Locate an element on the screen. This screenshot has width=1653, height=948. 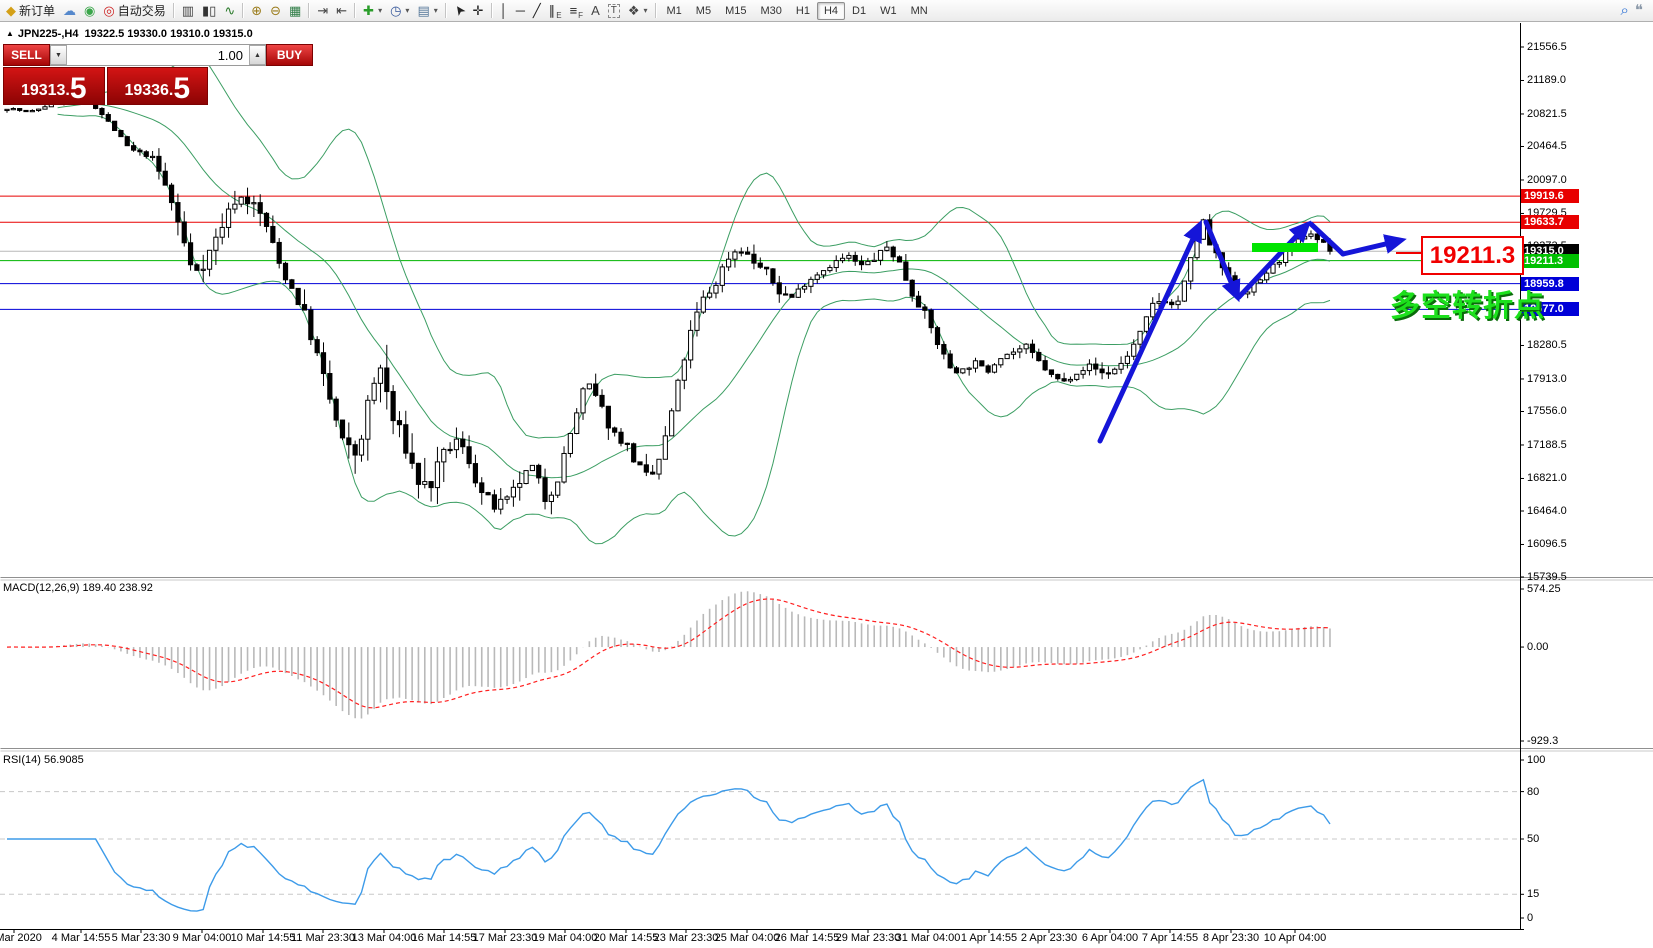
toolbar-auto-scroll-icon: ⇥ is located at coordinates (322, 10).